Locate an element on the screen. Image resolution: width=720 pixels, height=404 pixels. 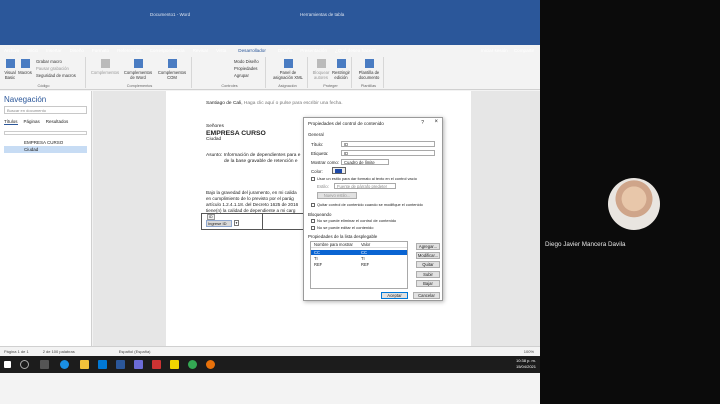
subir-button: Subir is located at coordinates (428, 274).